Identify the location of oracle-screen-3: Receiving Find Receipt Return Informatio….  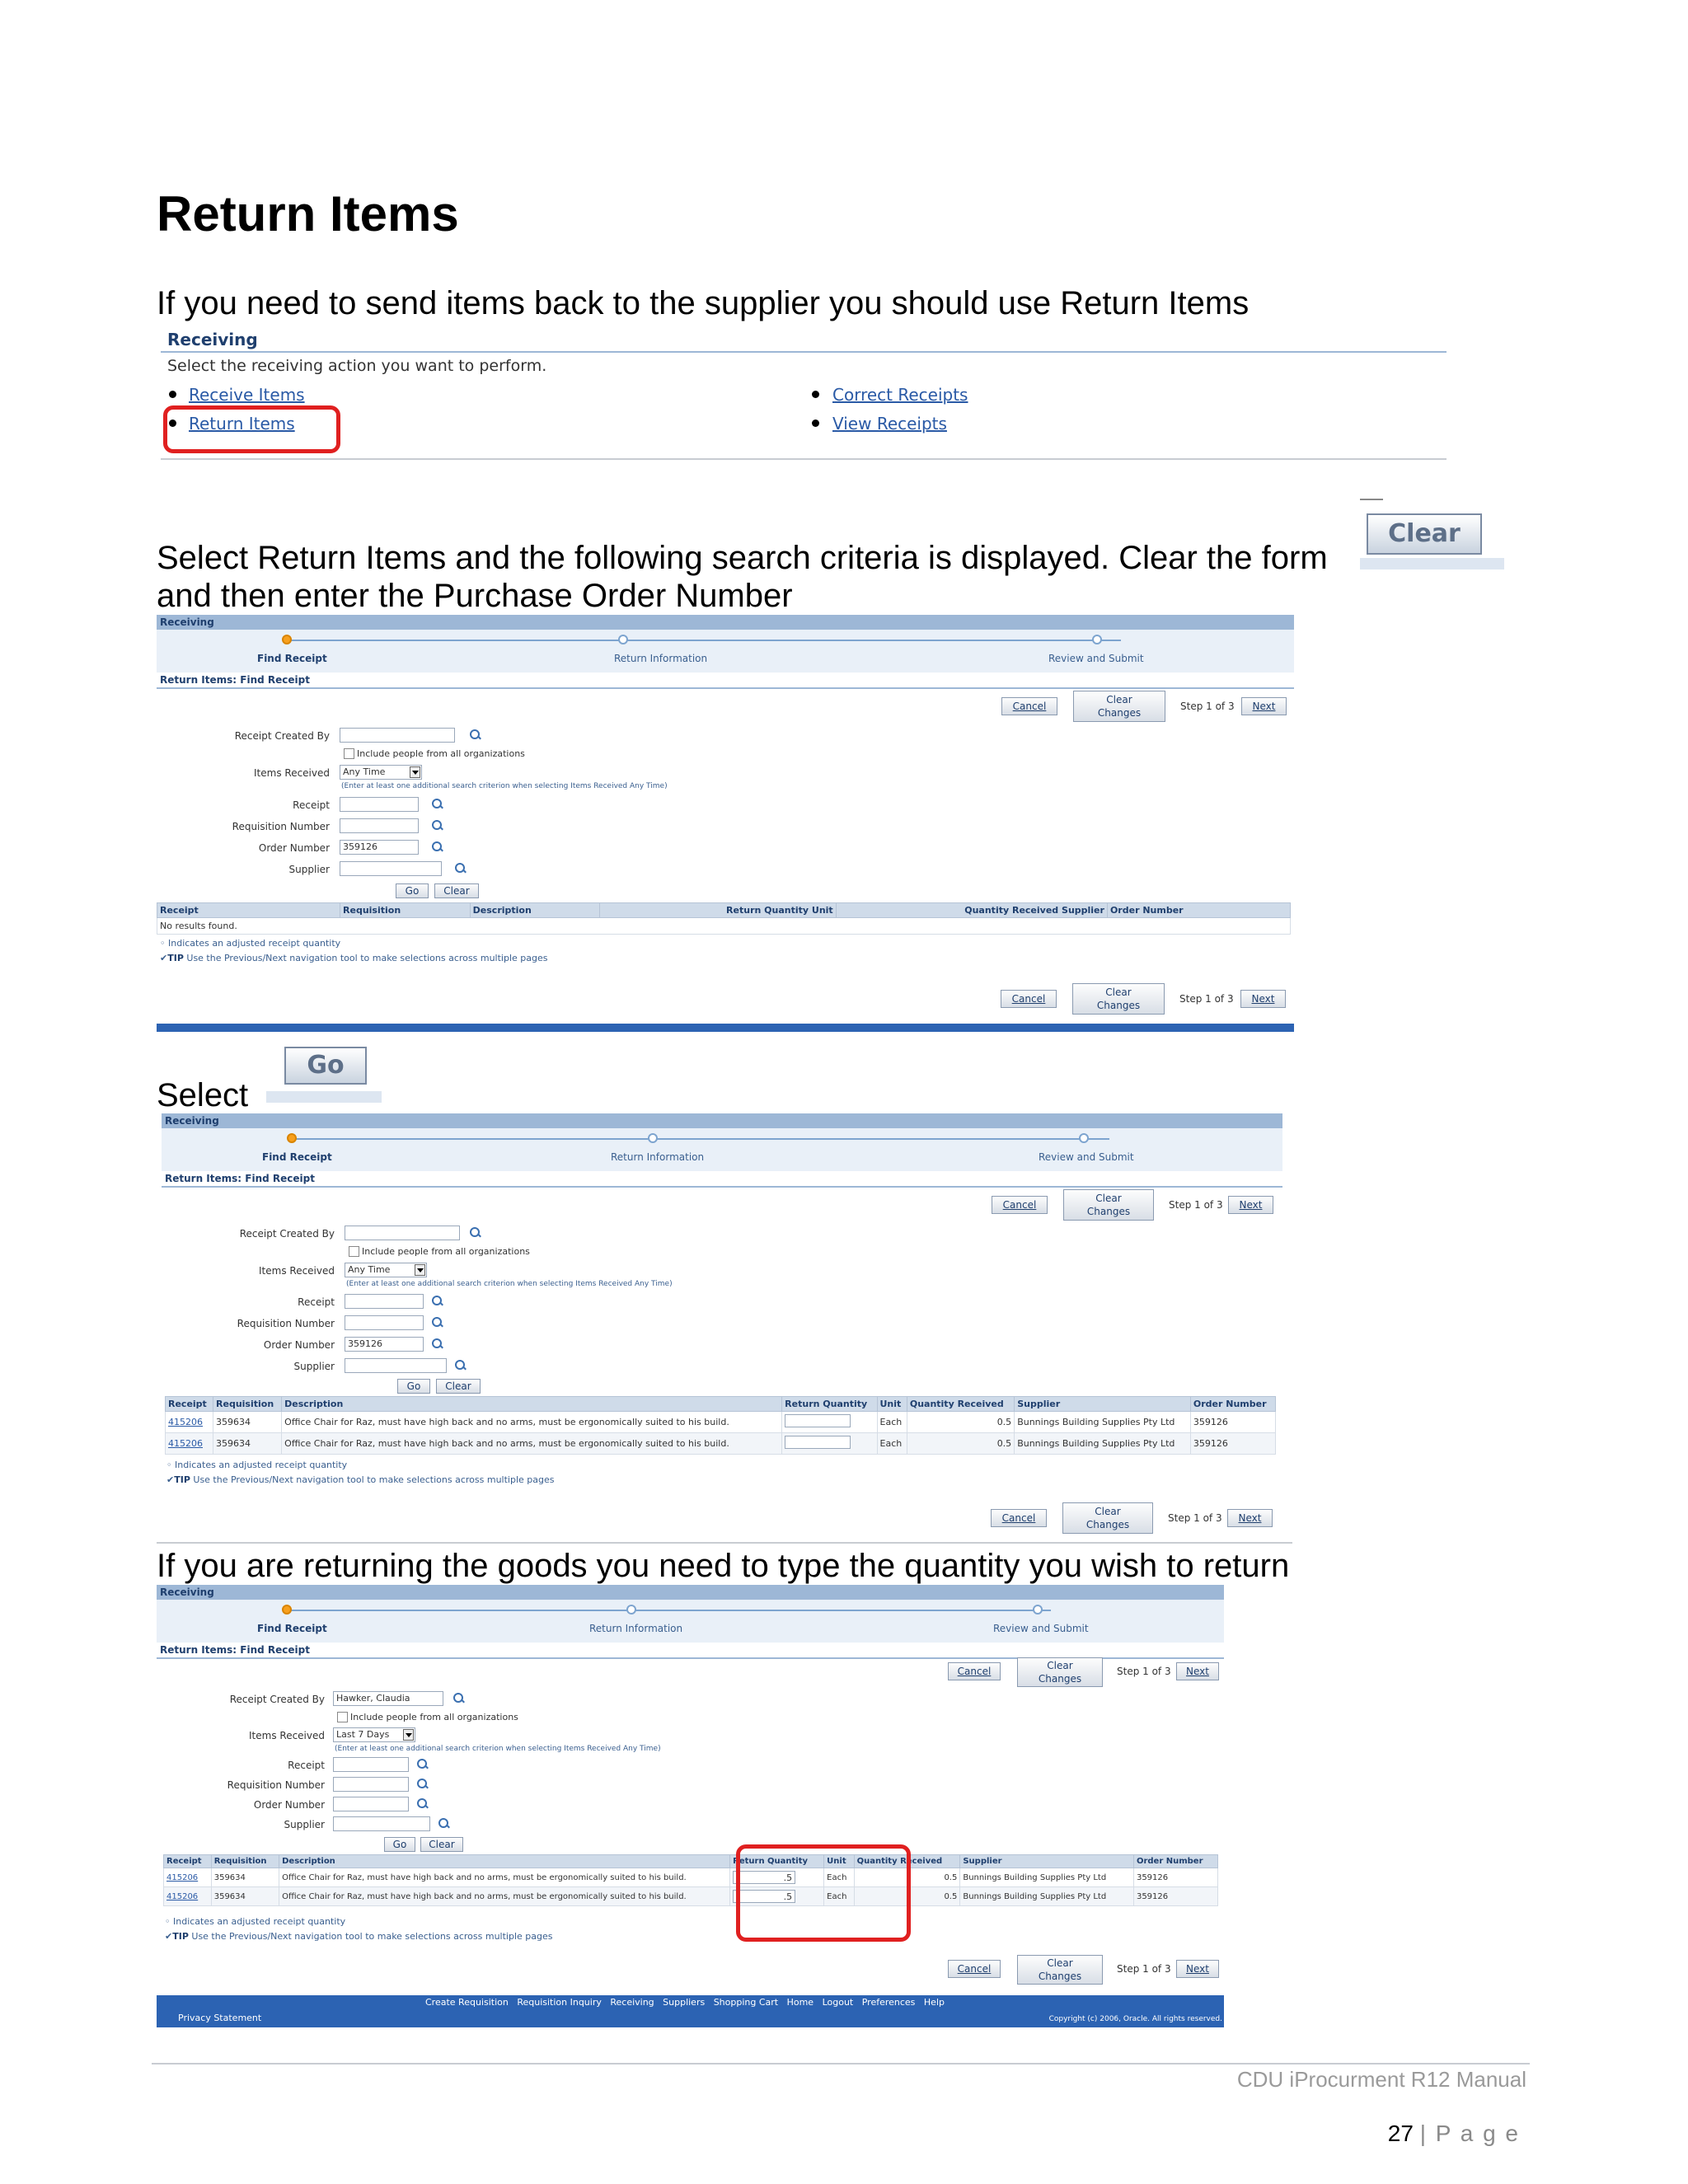
(691, 1806).